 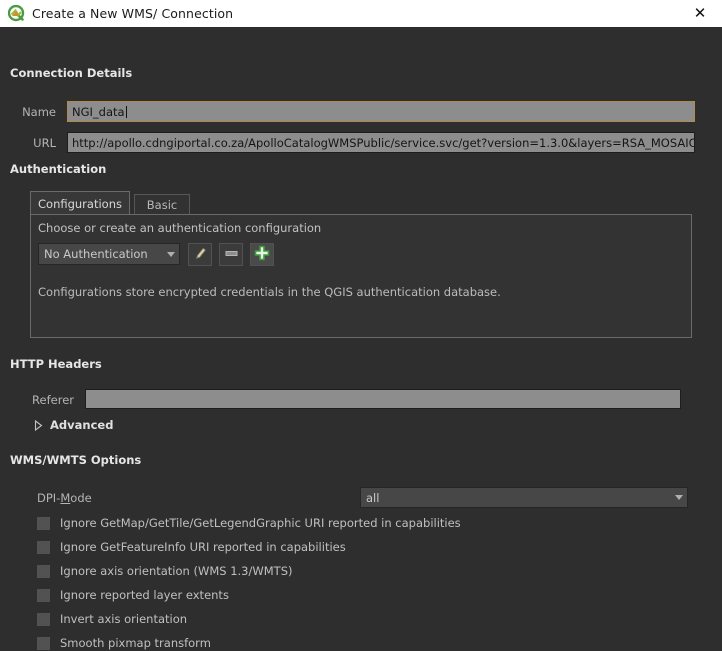 What do you see at coordinates (176, 571) in the screenshot?
I see `checkbox-label: Ignore axis orientation (WMS 1.3/WMTS)` at bounding box center [176, 571].